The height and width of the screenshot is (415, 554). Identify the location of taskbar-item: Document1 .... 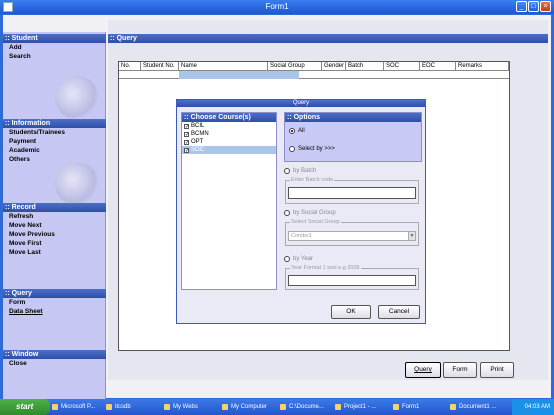
(478, 407).